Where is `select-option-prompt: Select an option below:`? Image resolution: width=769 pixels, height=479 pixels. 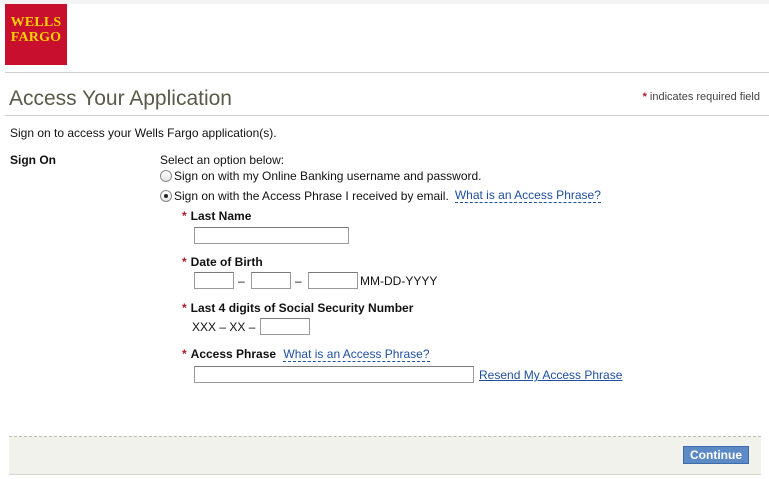 select-option-prompt: Select an option below: is located at coordinates (222, 160).